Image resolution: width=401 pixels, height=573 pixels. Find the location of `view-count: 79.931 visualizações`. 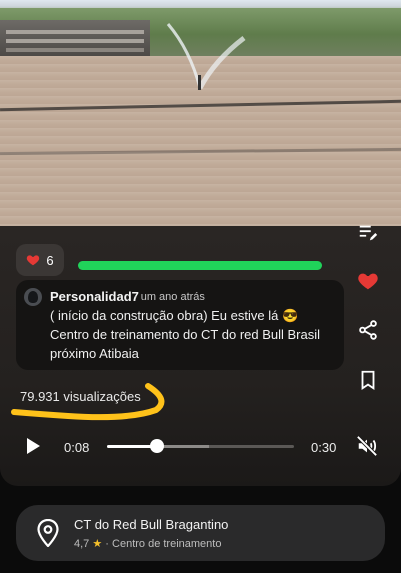

view-count: 79.931 visualizações is located at coordinates (80, 396).